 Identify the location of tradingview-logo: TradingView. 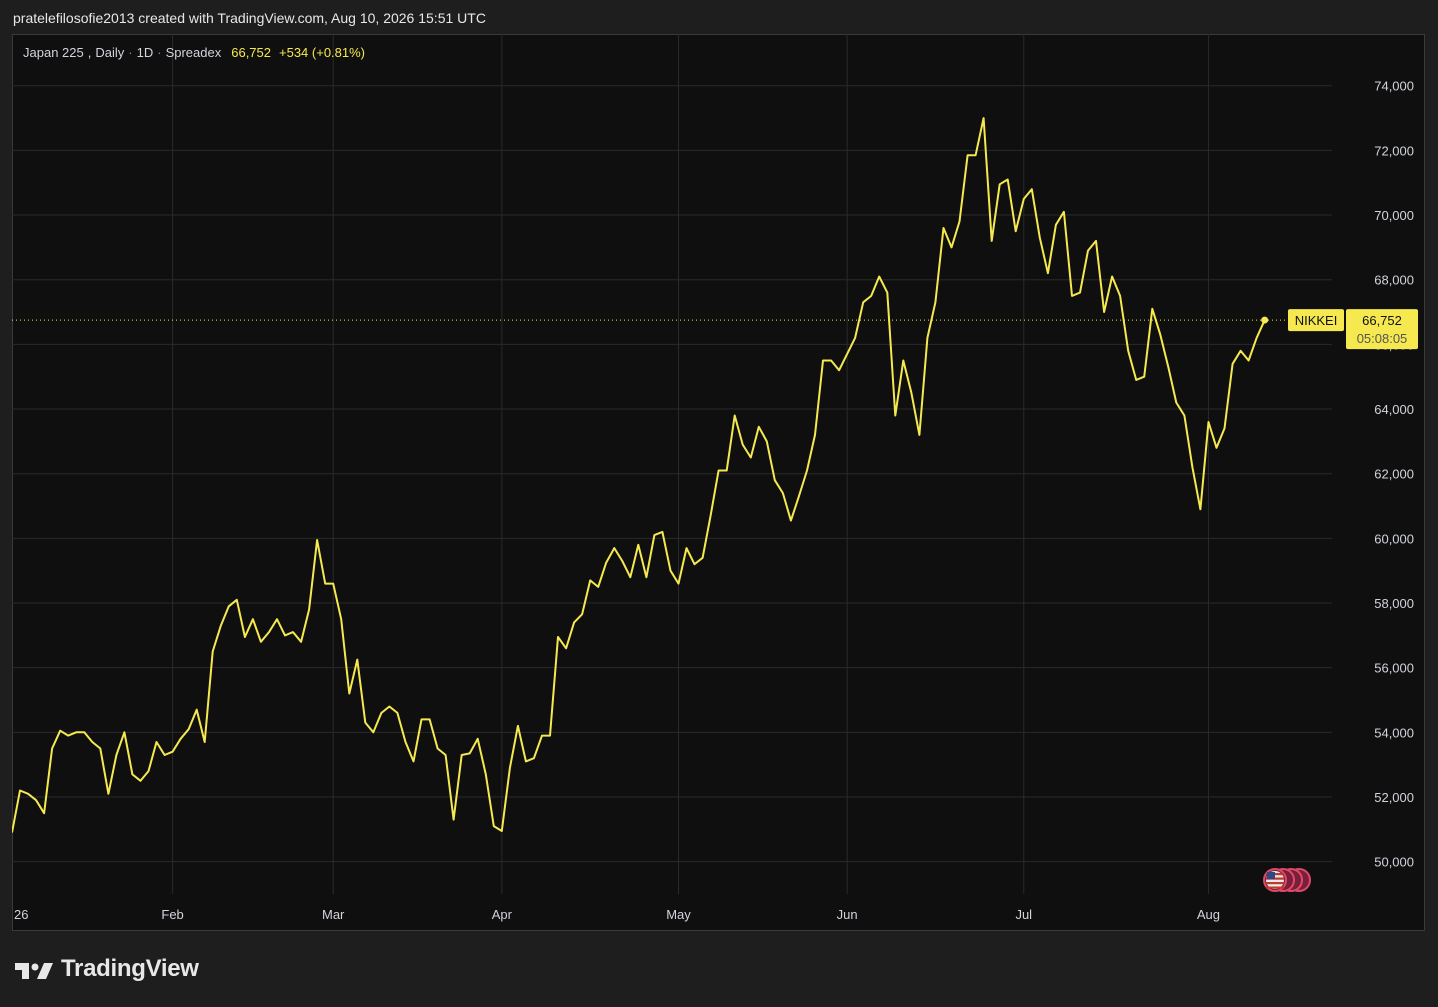
(107, 969).